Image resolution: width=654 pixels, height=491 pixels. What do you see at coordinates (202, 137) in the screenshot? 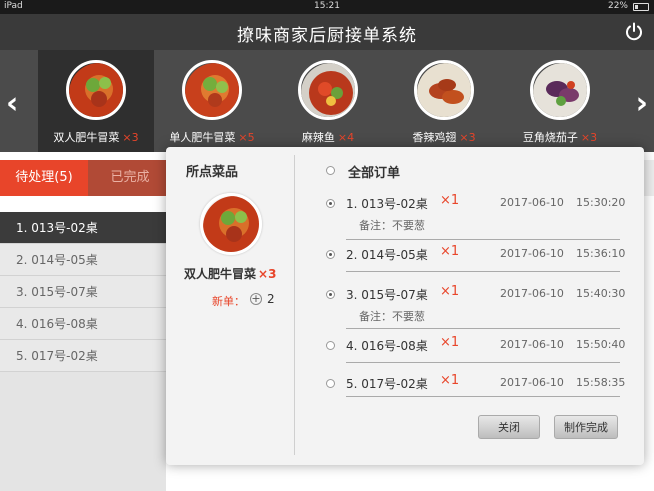
I see `dish-name: 单人肥牛冒菜` at bounding box center [202, 137].